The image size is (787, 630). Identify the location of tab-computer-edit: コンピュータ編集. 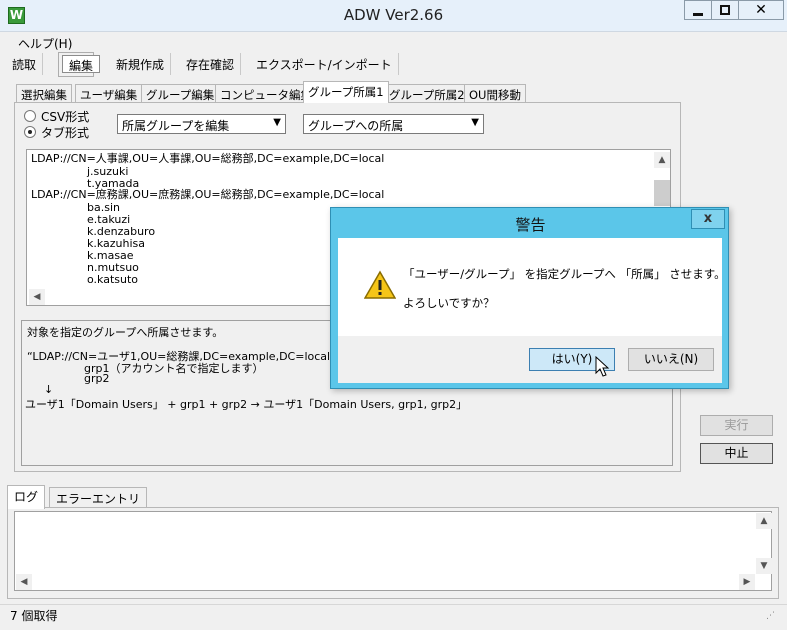
(266, 93).